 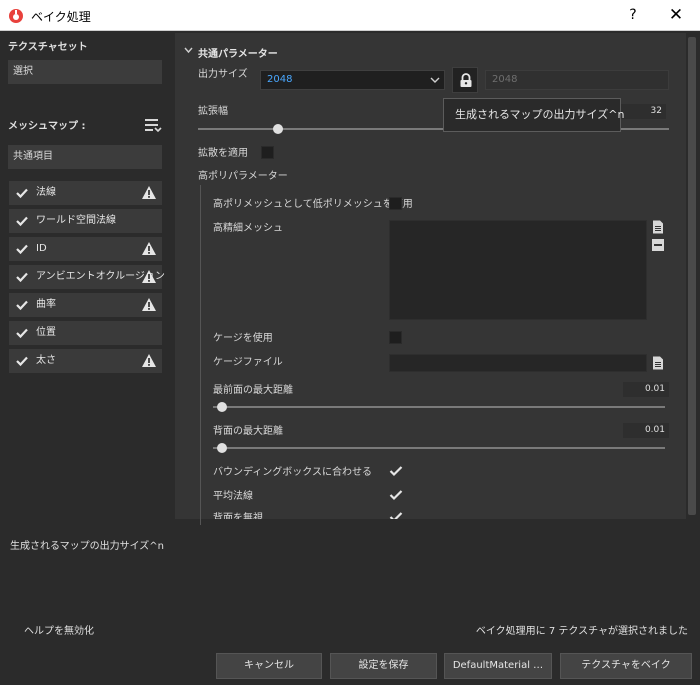 I want to click on cage-file-label: ケージファイル, so click(x=248, y=362).